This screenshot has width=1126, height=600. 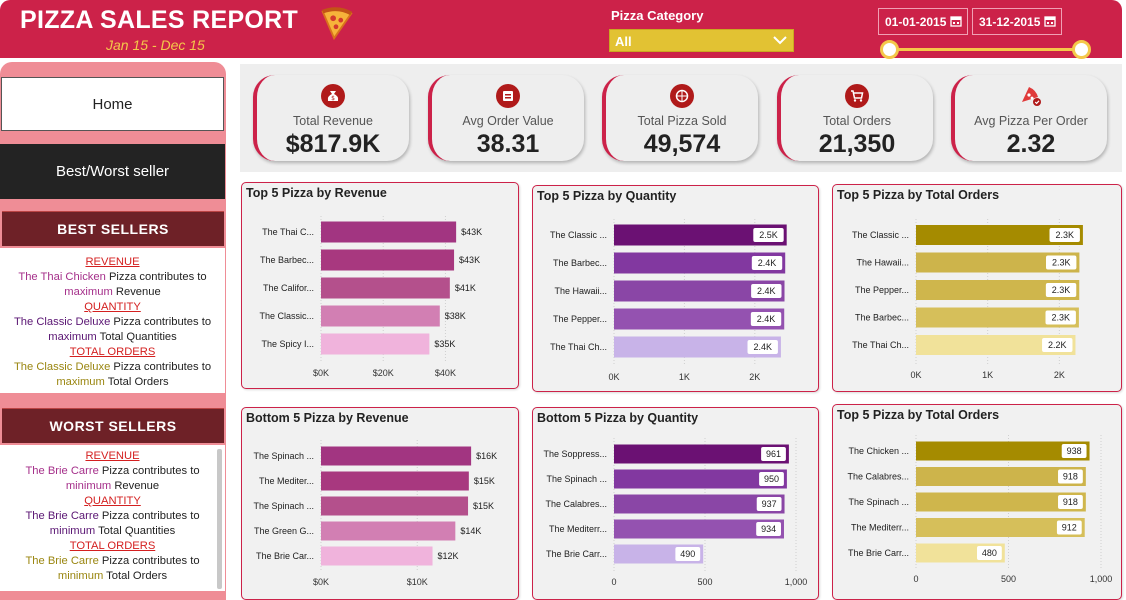 I want to click on kpi-label: Total Pizza Sold, so click(x=682, y=121).